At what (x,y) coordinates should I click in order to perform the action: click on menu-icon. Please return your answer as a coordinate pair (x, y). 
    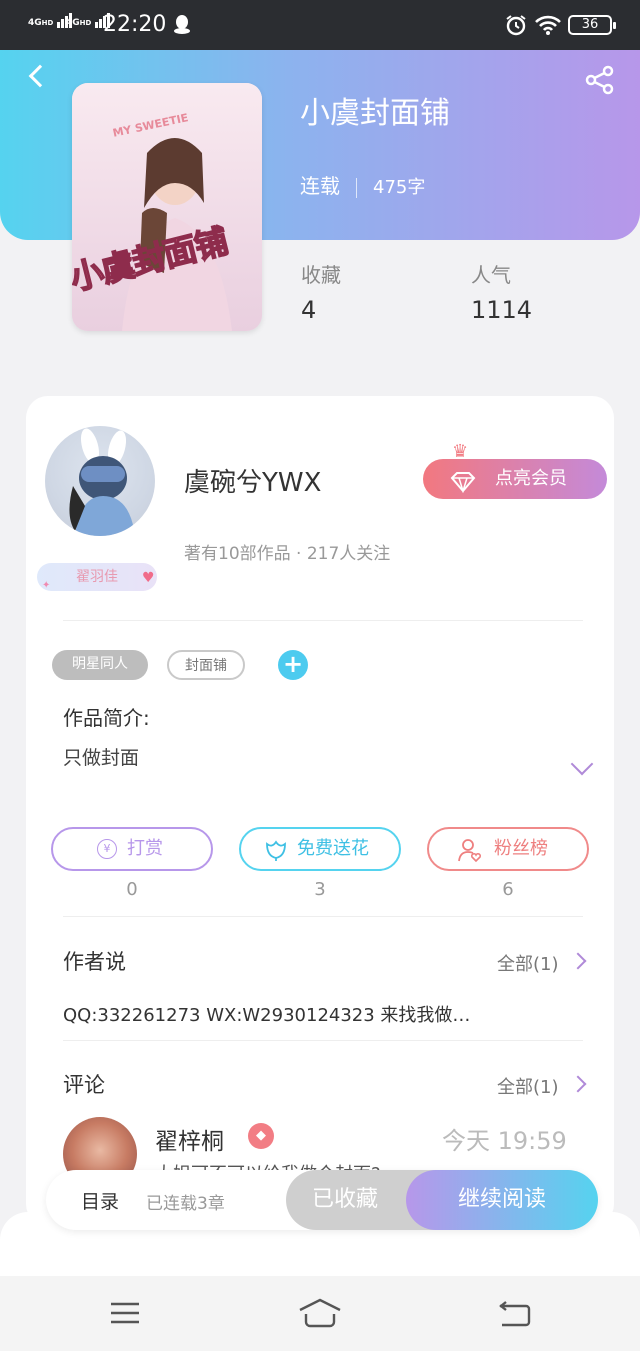
    Looking at the image, I should click on (125, 1313).